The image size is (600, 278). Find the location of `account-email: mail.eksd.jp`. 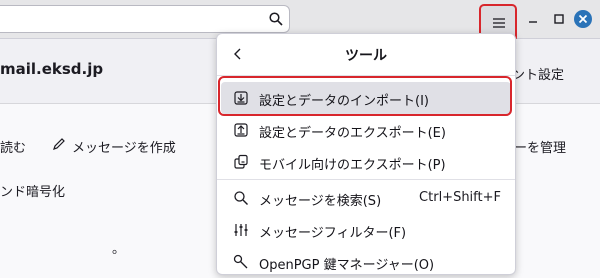

account-email: mail.eksd.jp is located at coordinates (52, 69).